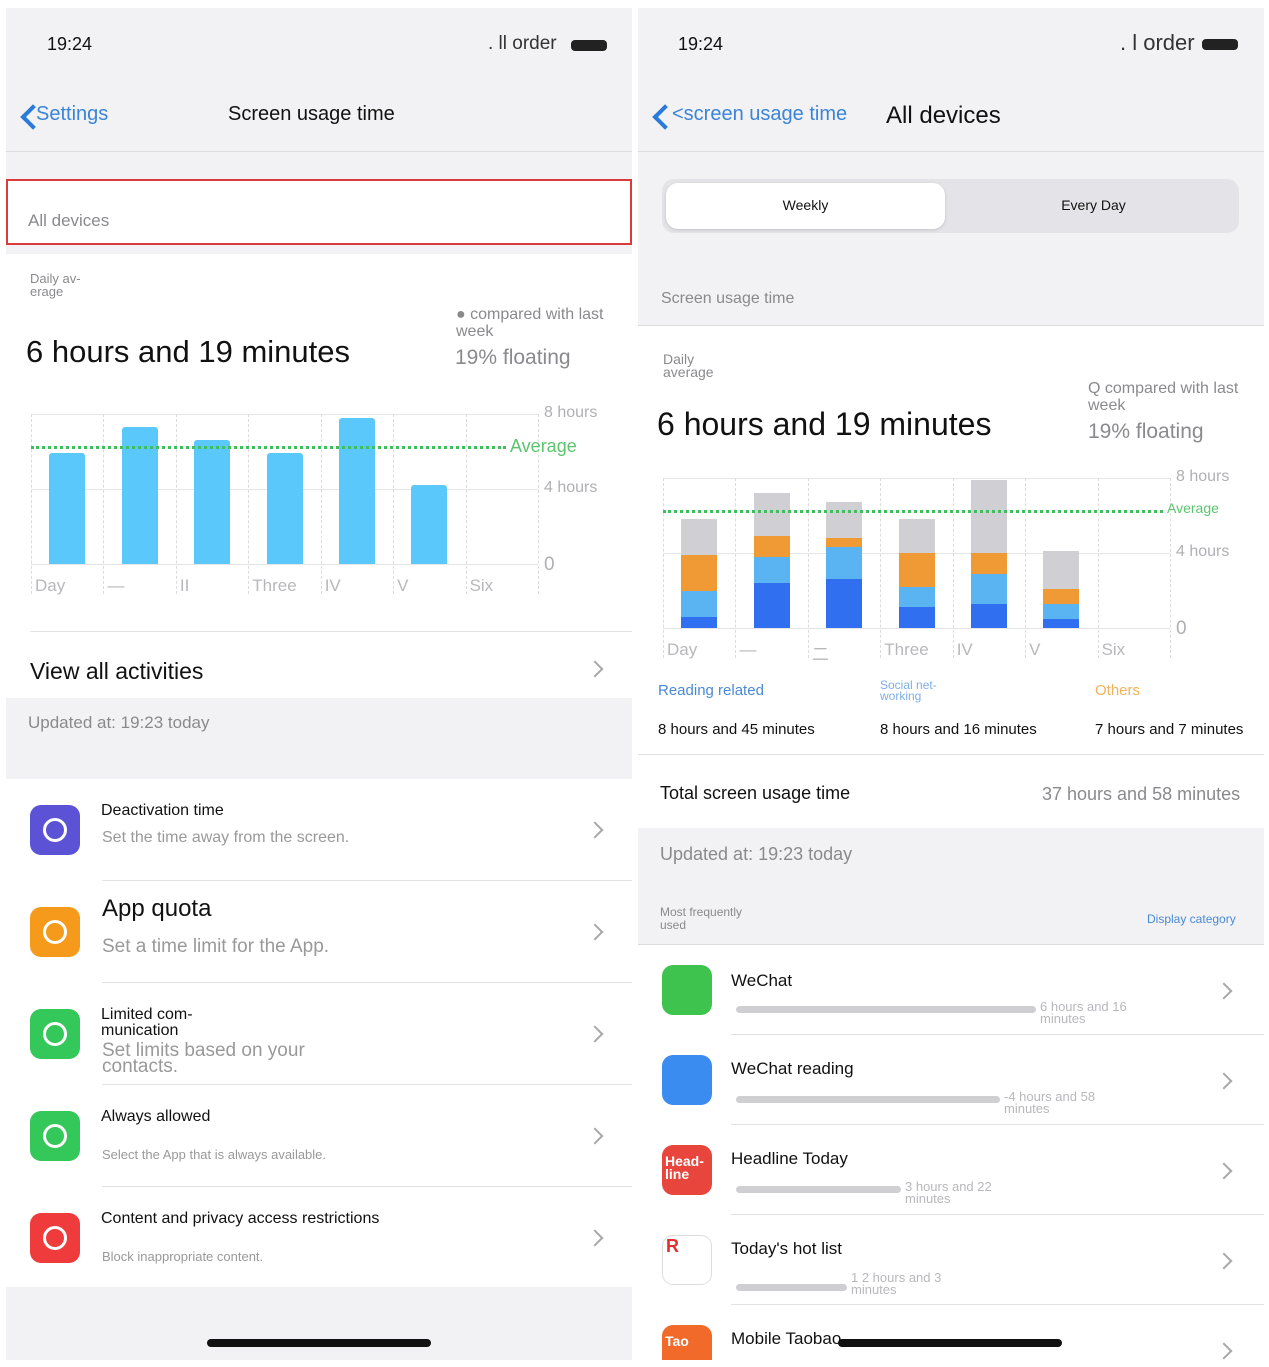  What do you see at coordinates (820, 654) in the screenshot?
I see `x-tick-label: 二` at bounding box center [820, 654].